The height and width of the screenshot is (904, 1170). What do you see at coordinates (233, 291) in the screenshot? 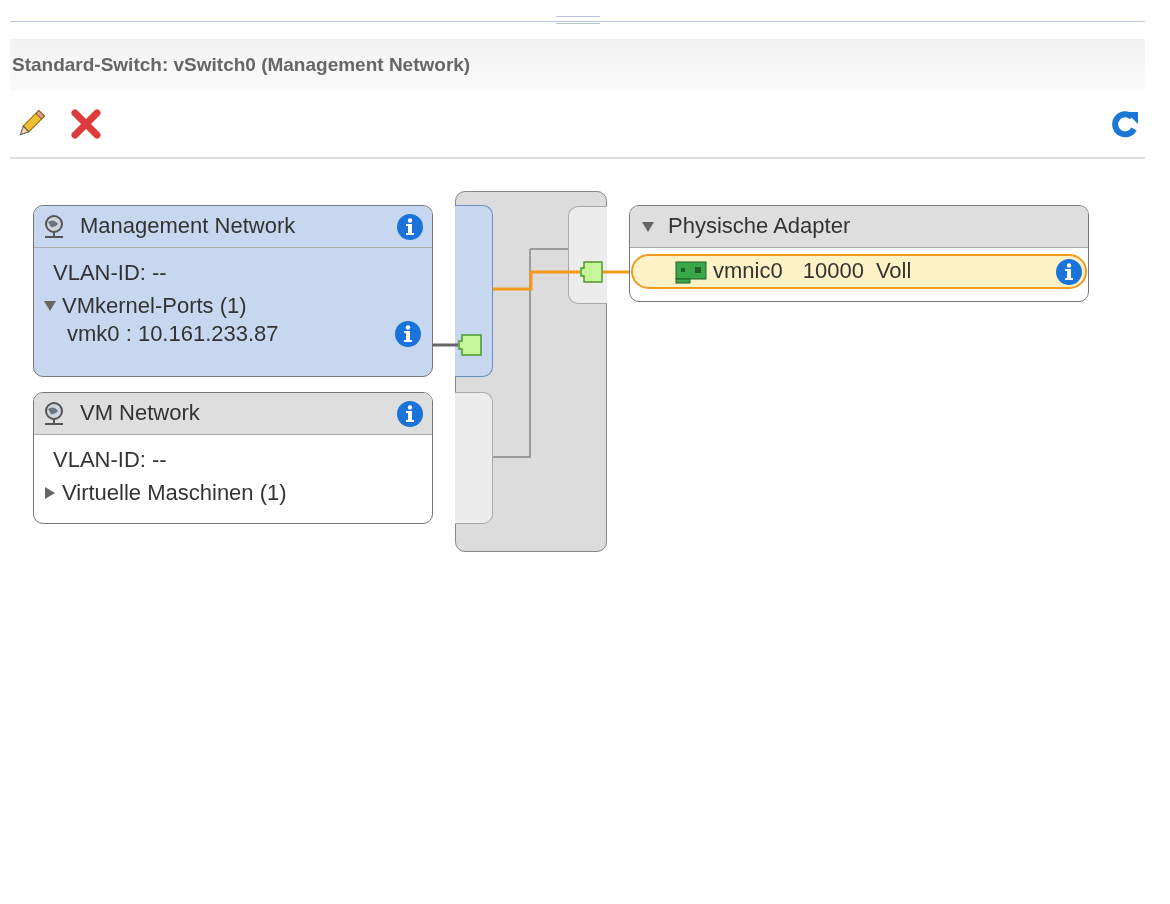
I see `port-group-card: Management Network VLAN-ID: -- VMkernel-Ports (1) vmk0 : 10.161.233.87` at bounding box center [233, 291].